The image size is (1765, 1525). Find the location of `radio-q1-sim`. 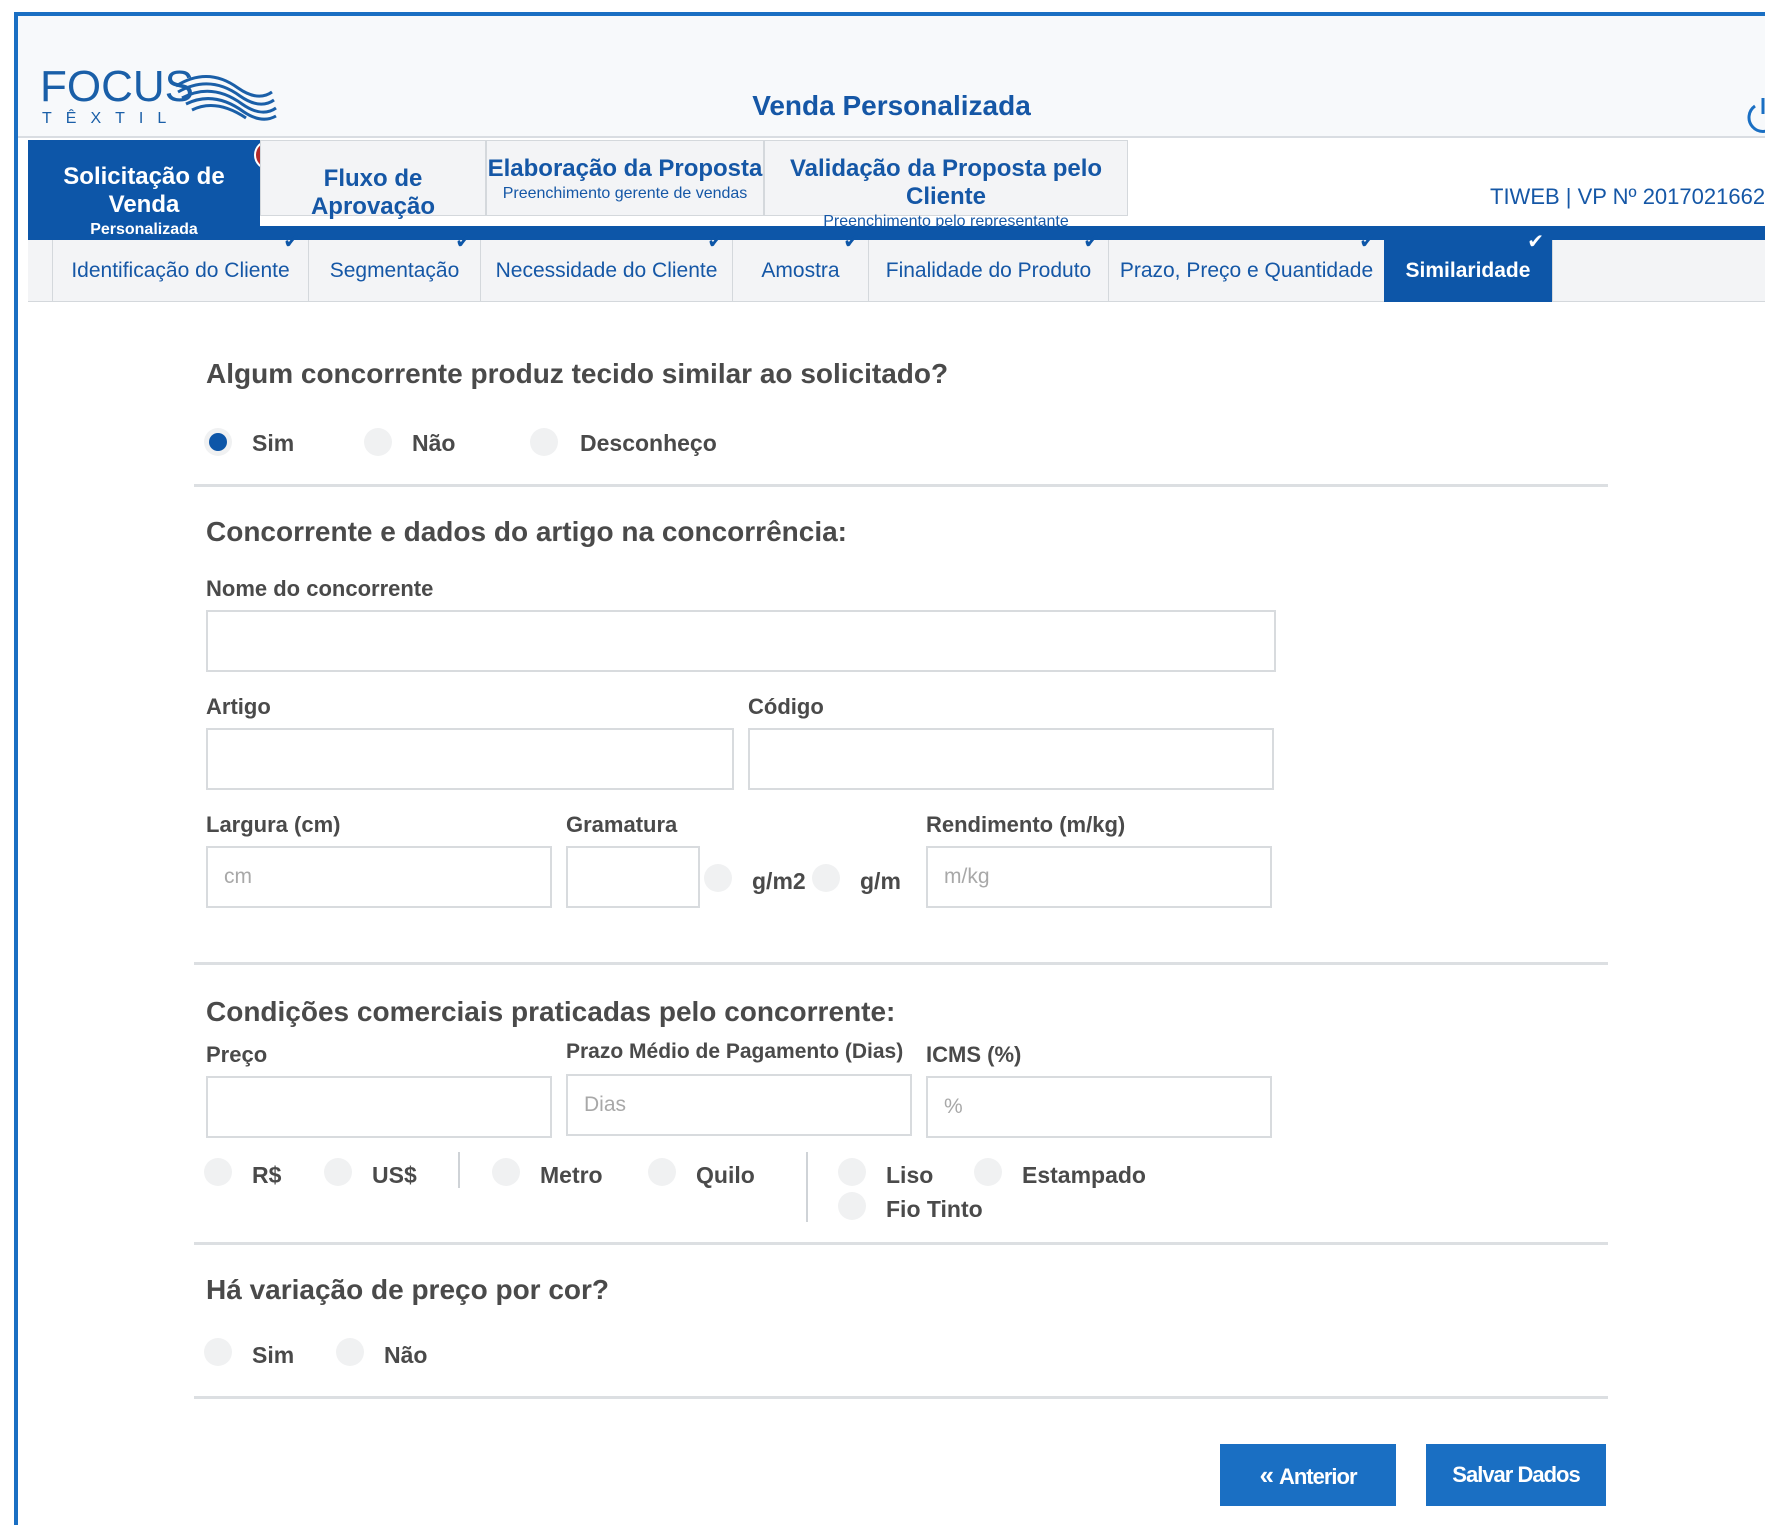

radio-q1-sim is located at coordinates (218, 442).